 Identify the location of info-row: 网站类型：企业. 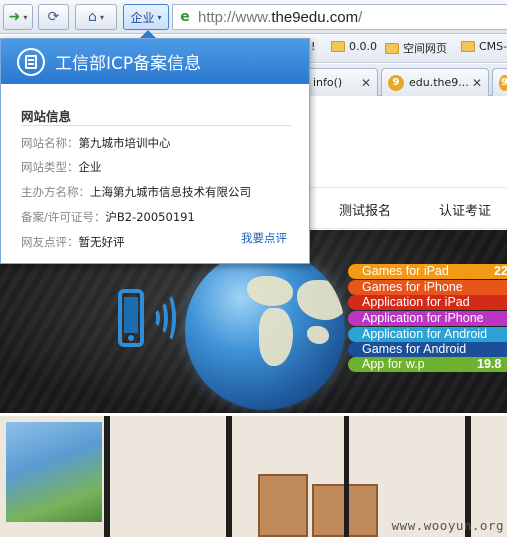
(61, 167).